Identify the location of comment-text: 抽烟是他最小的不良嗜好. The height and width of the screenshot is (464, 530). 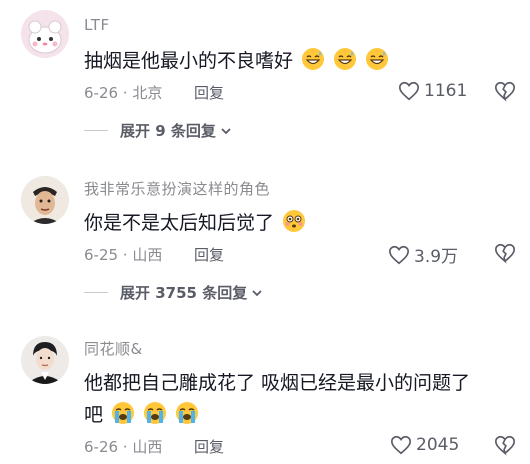
(236, 59).